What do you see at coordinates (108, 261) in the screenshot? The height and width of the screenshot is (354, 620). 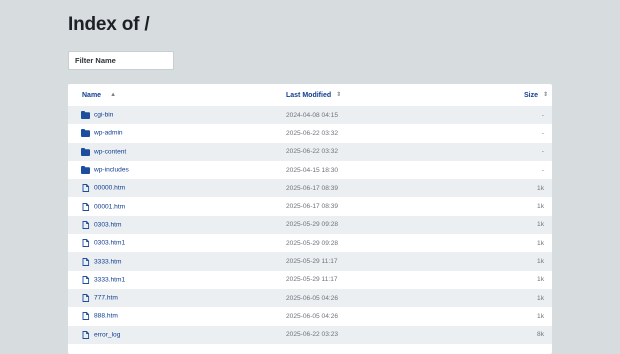 I see `entry-link: 3333.htm` at bounding box center [108, 261].